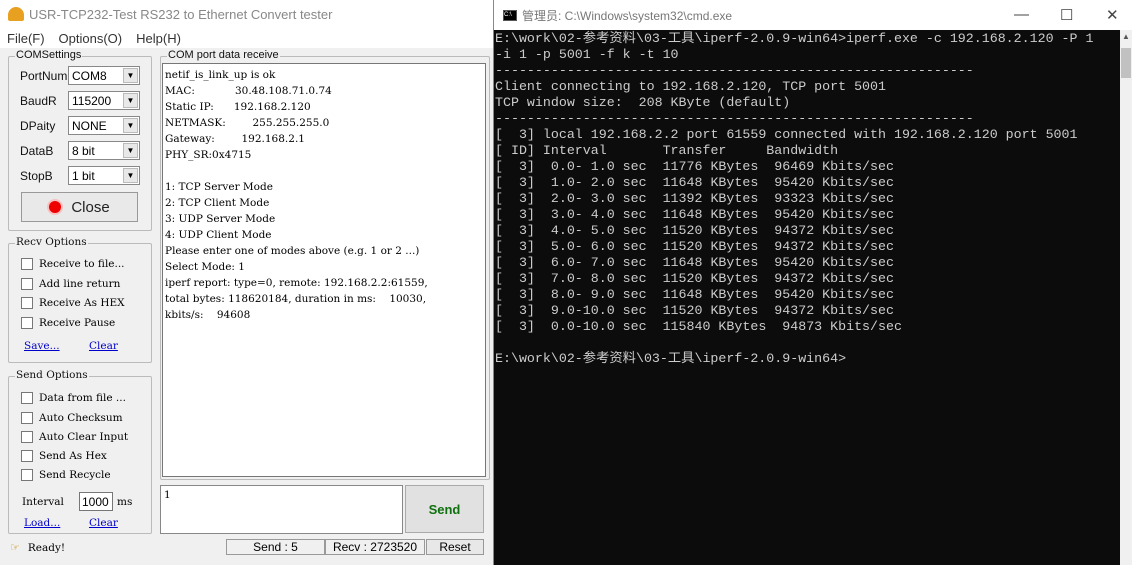 The image size is (1132, 565). What do you see at coordinates (83, 175) in the screenshot?
I see `select-value: 1 bit` at bounding box center [83, 175].